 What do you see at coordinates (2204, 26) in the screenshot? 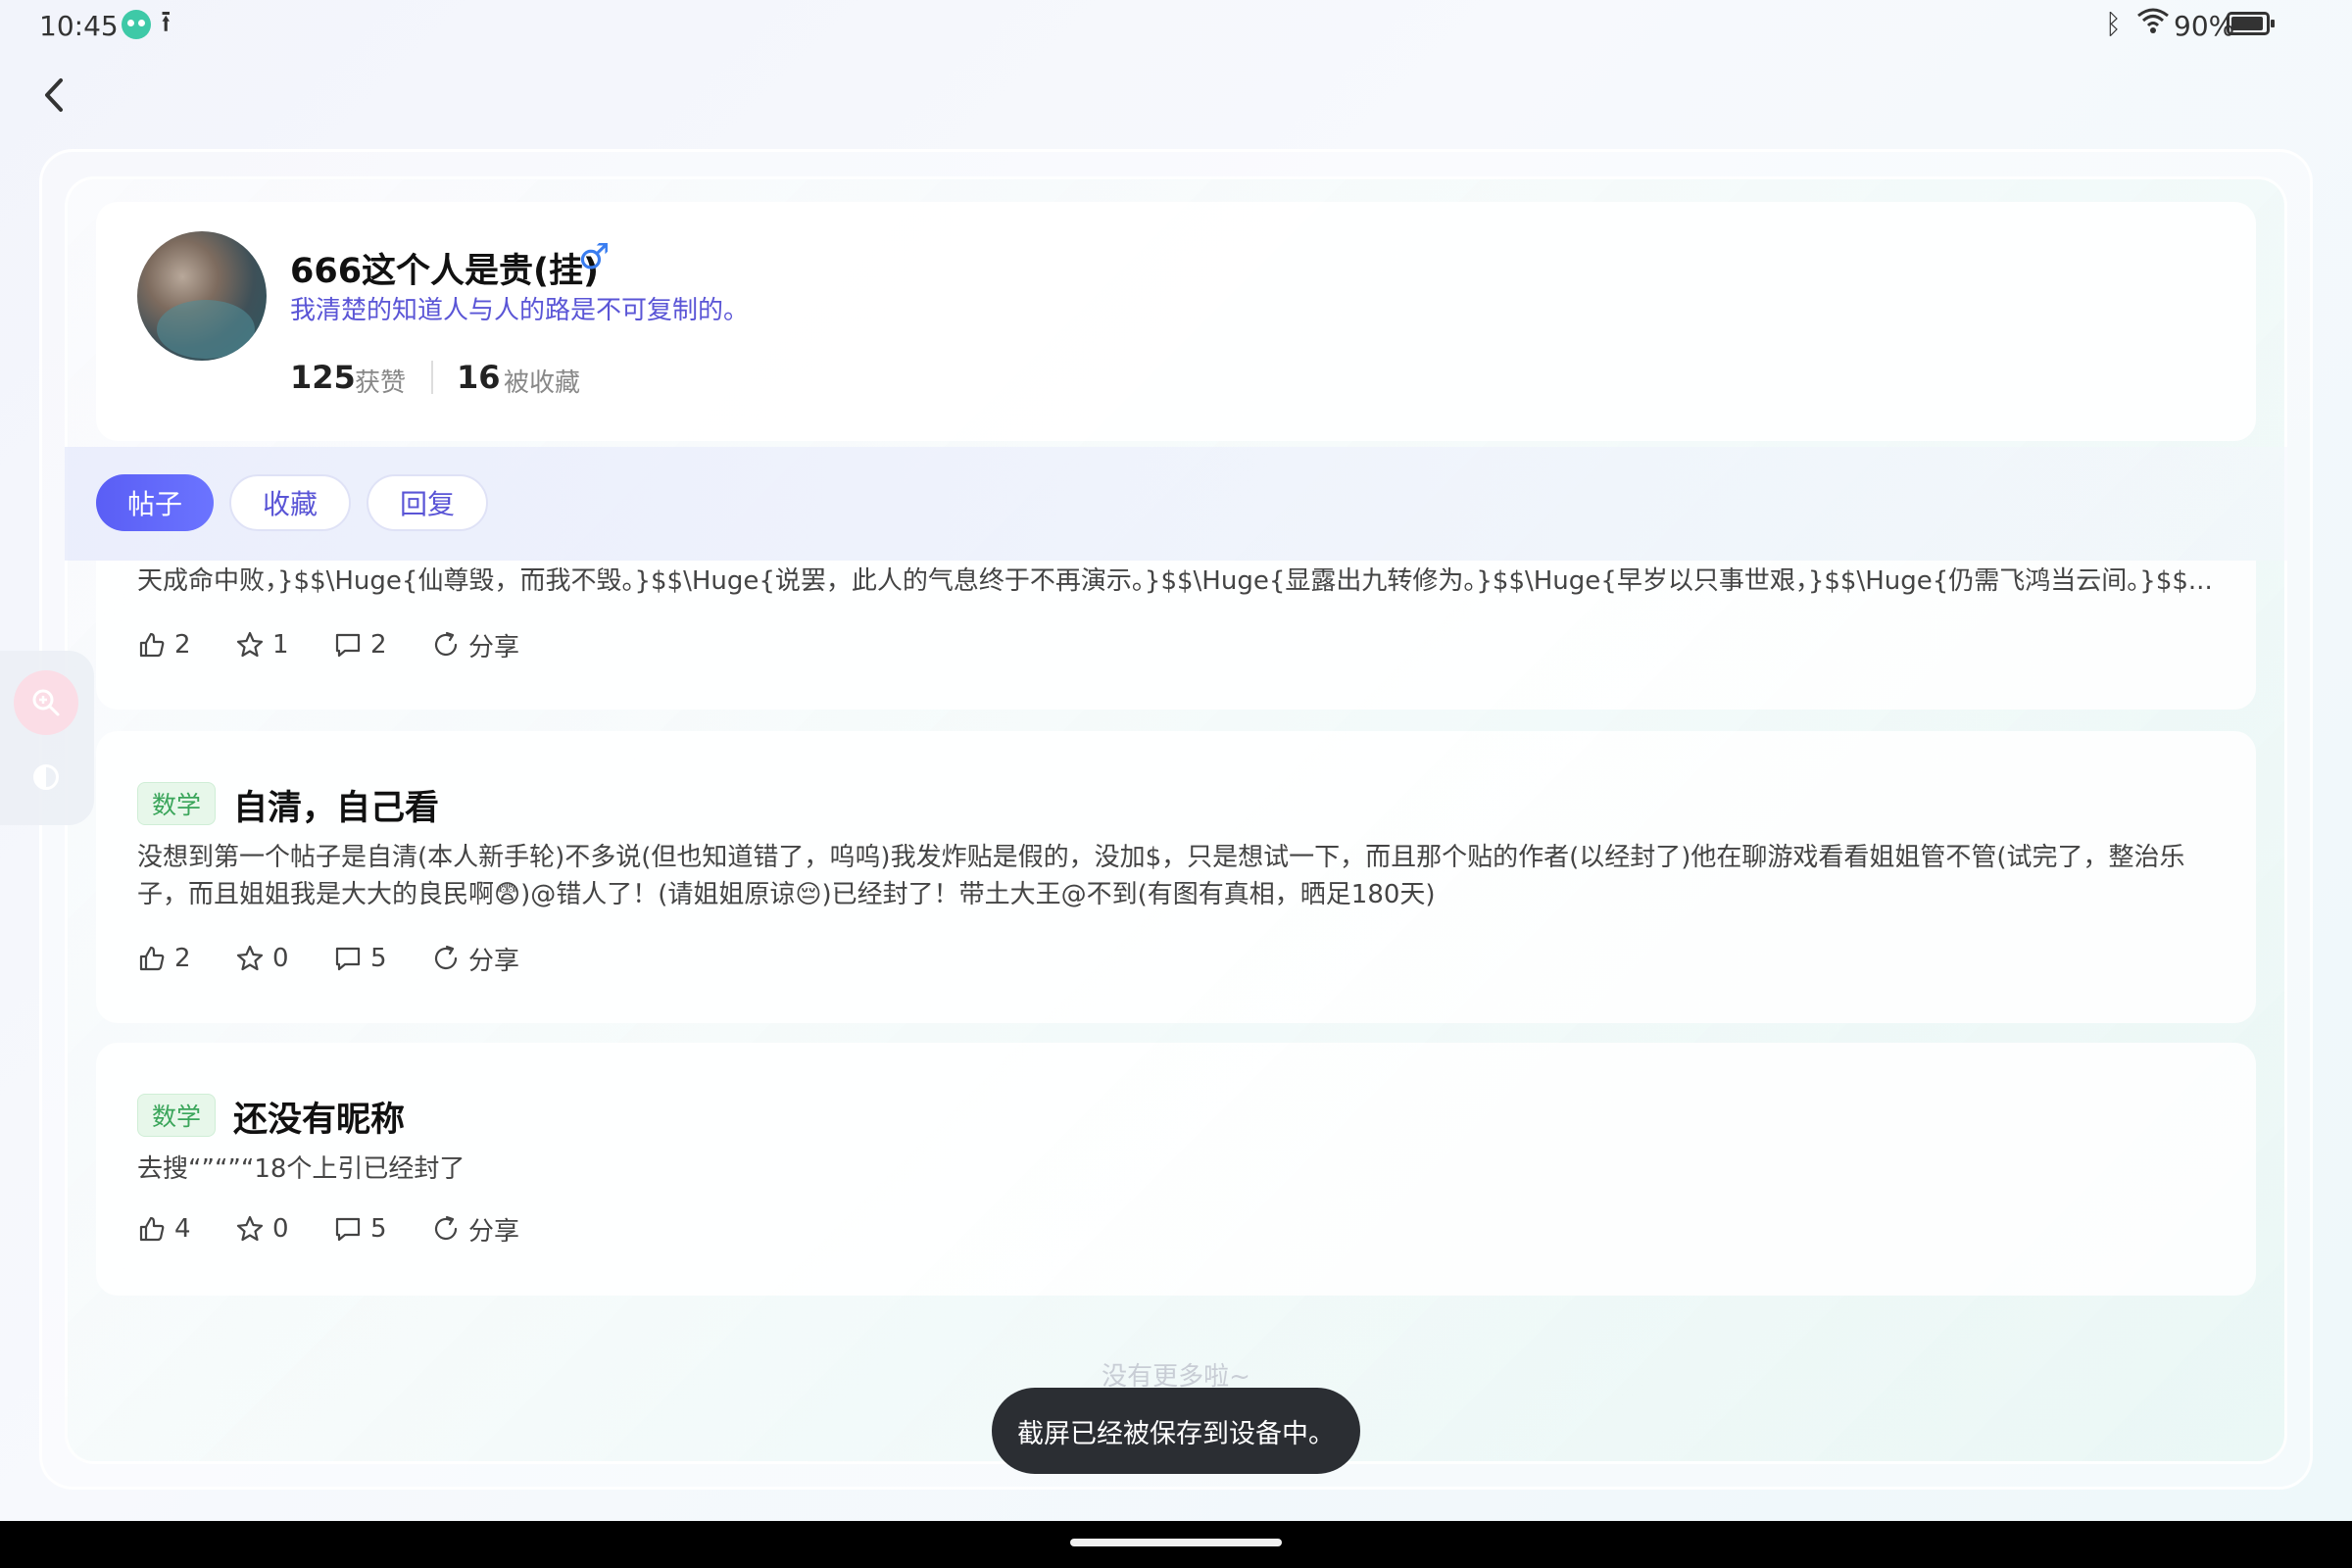
I see `battery-percent: 90%` at bounding box center [2204, 26].